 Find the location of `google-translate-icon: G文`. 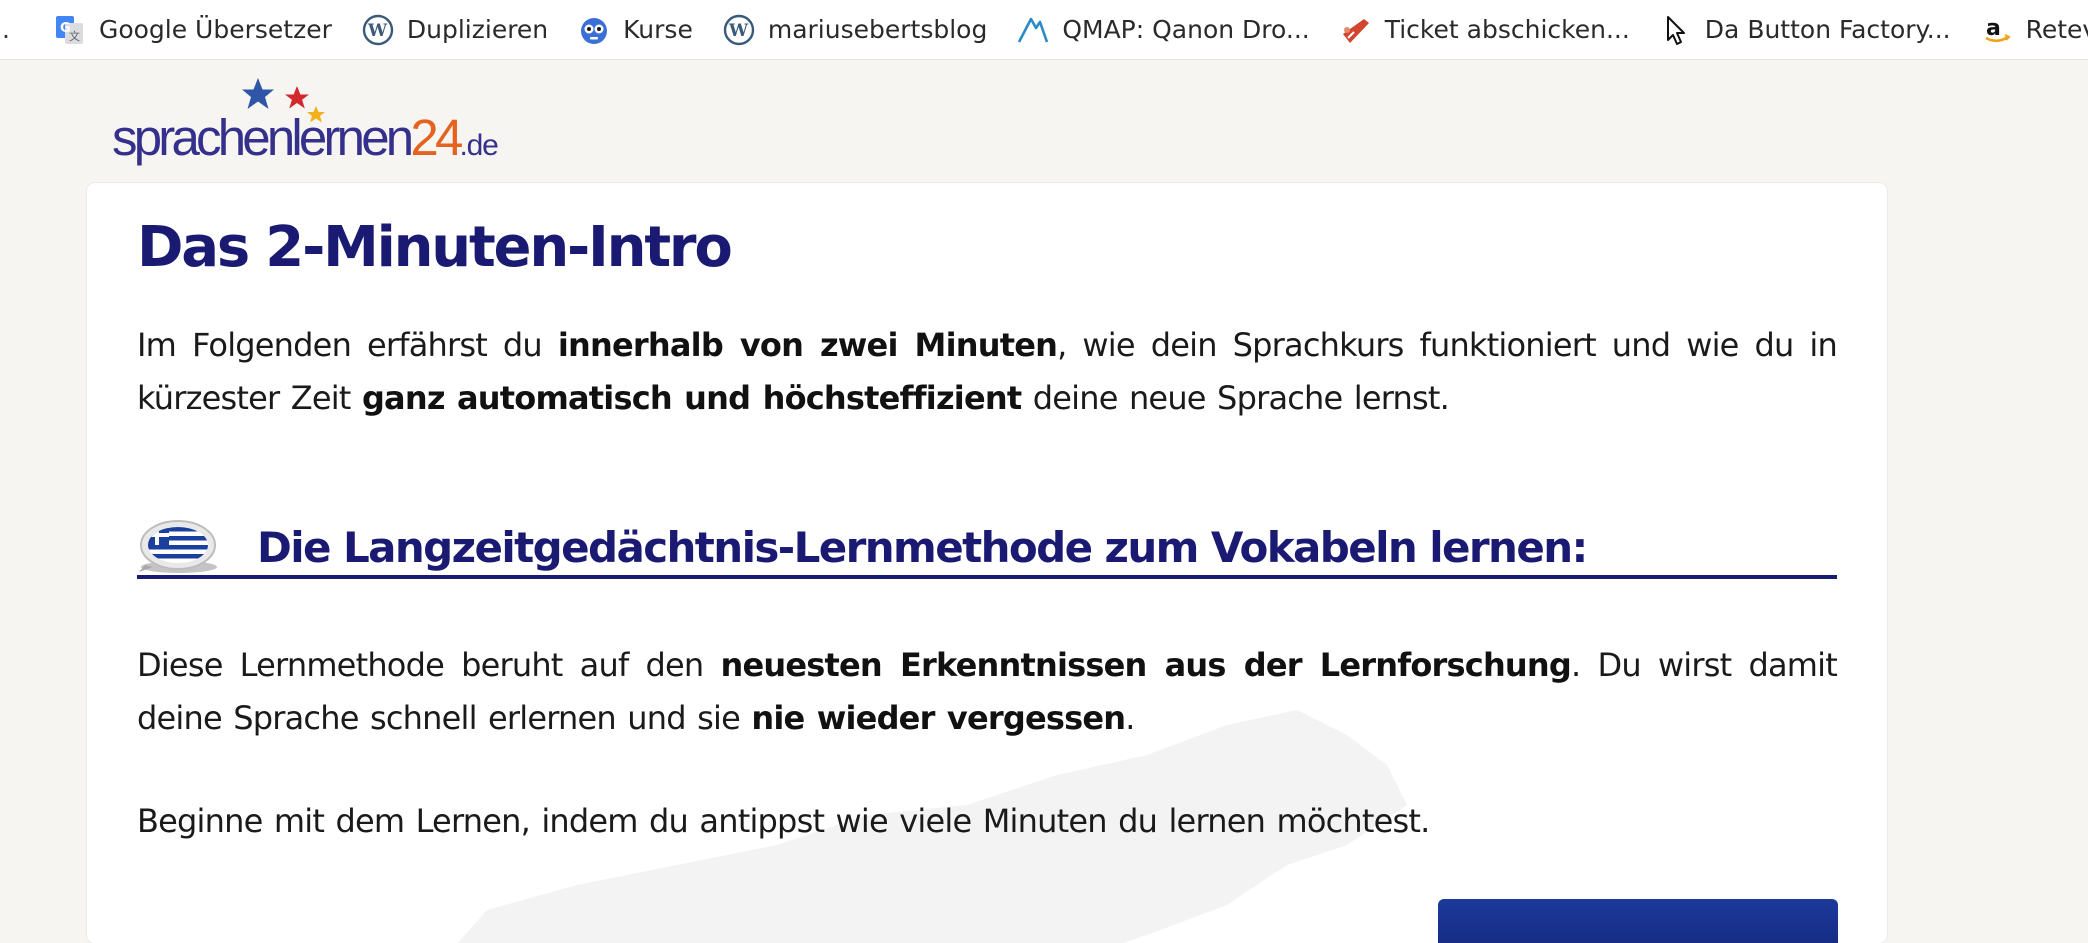

google-translate-icon: G文 is located at coordinates (70, 30).